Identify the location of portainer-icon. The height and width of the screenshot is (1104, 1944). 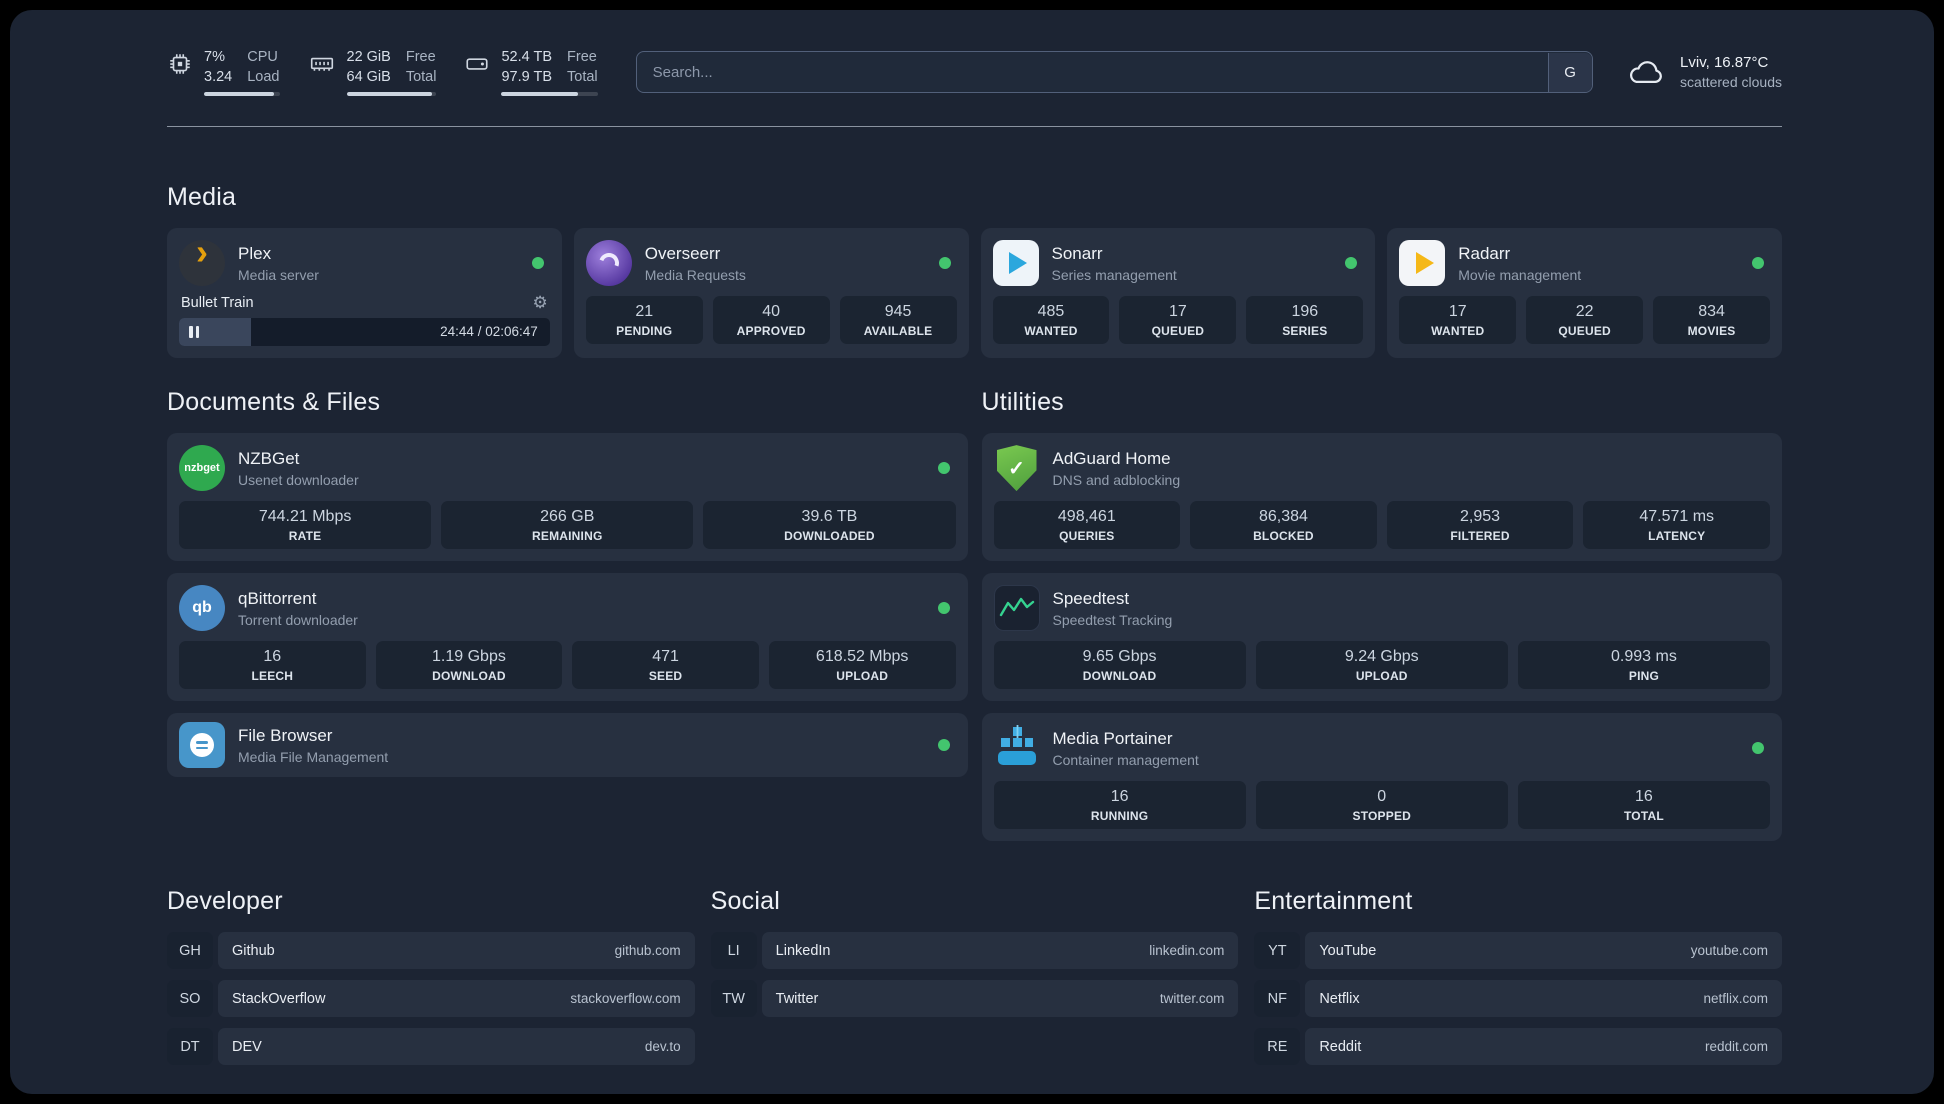
(1017, 748).